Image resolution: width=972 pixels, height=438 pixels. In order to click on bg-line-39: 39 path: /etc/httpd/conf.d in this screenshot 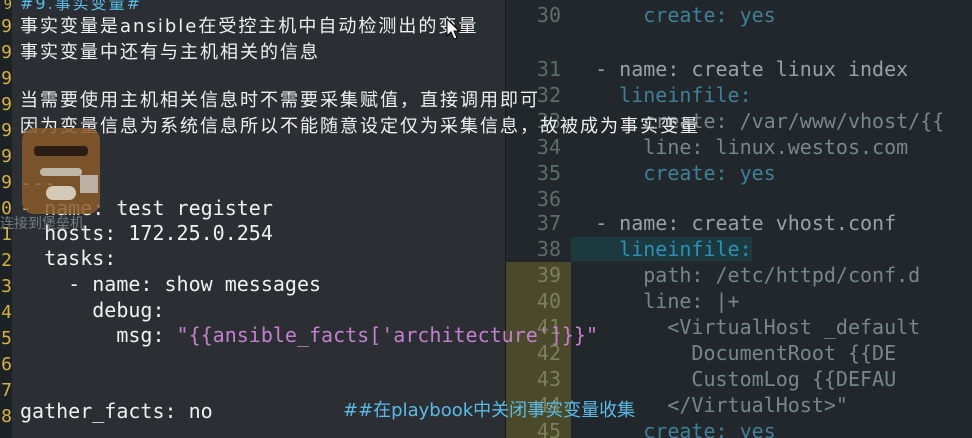, I will do `click(712, 275)`.